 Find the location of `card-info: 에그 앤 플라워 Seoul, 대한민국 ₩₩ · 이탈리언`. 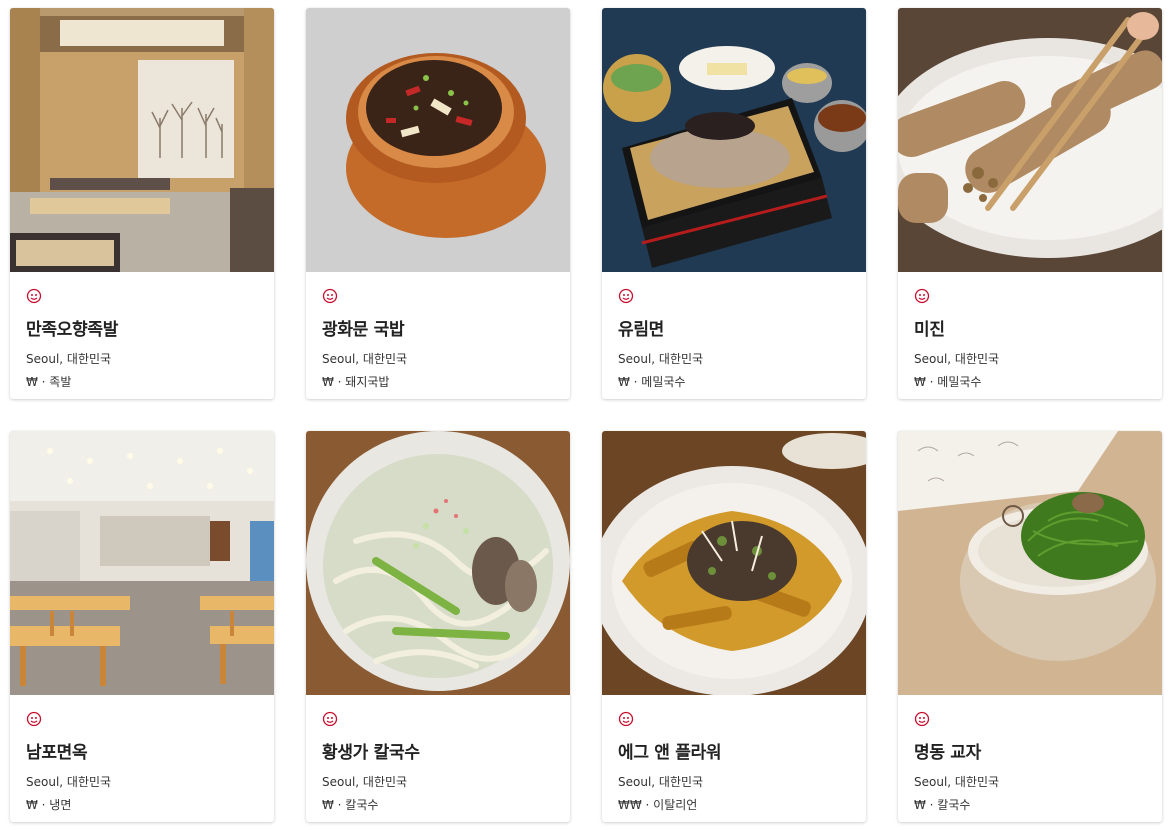

card-info: 에그 앤 플라워 Seoul, 대한민국 ₩₩ · 이탈리언 is located at coordinates (734, 754).